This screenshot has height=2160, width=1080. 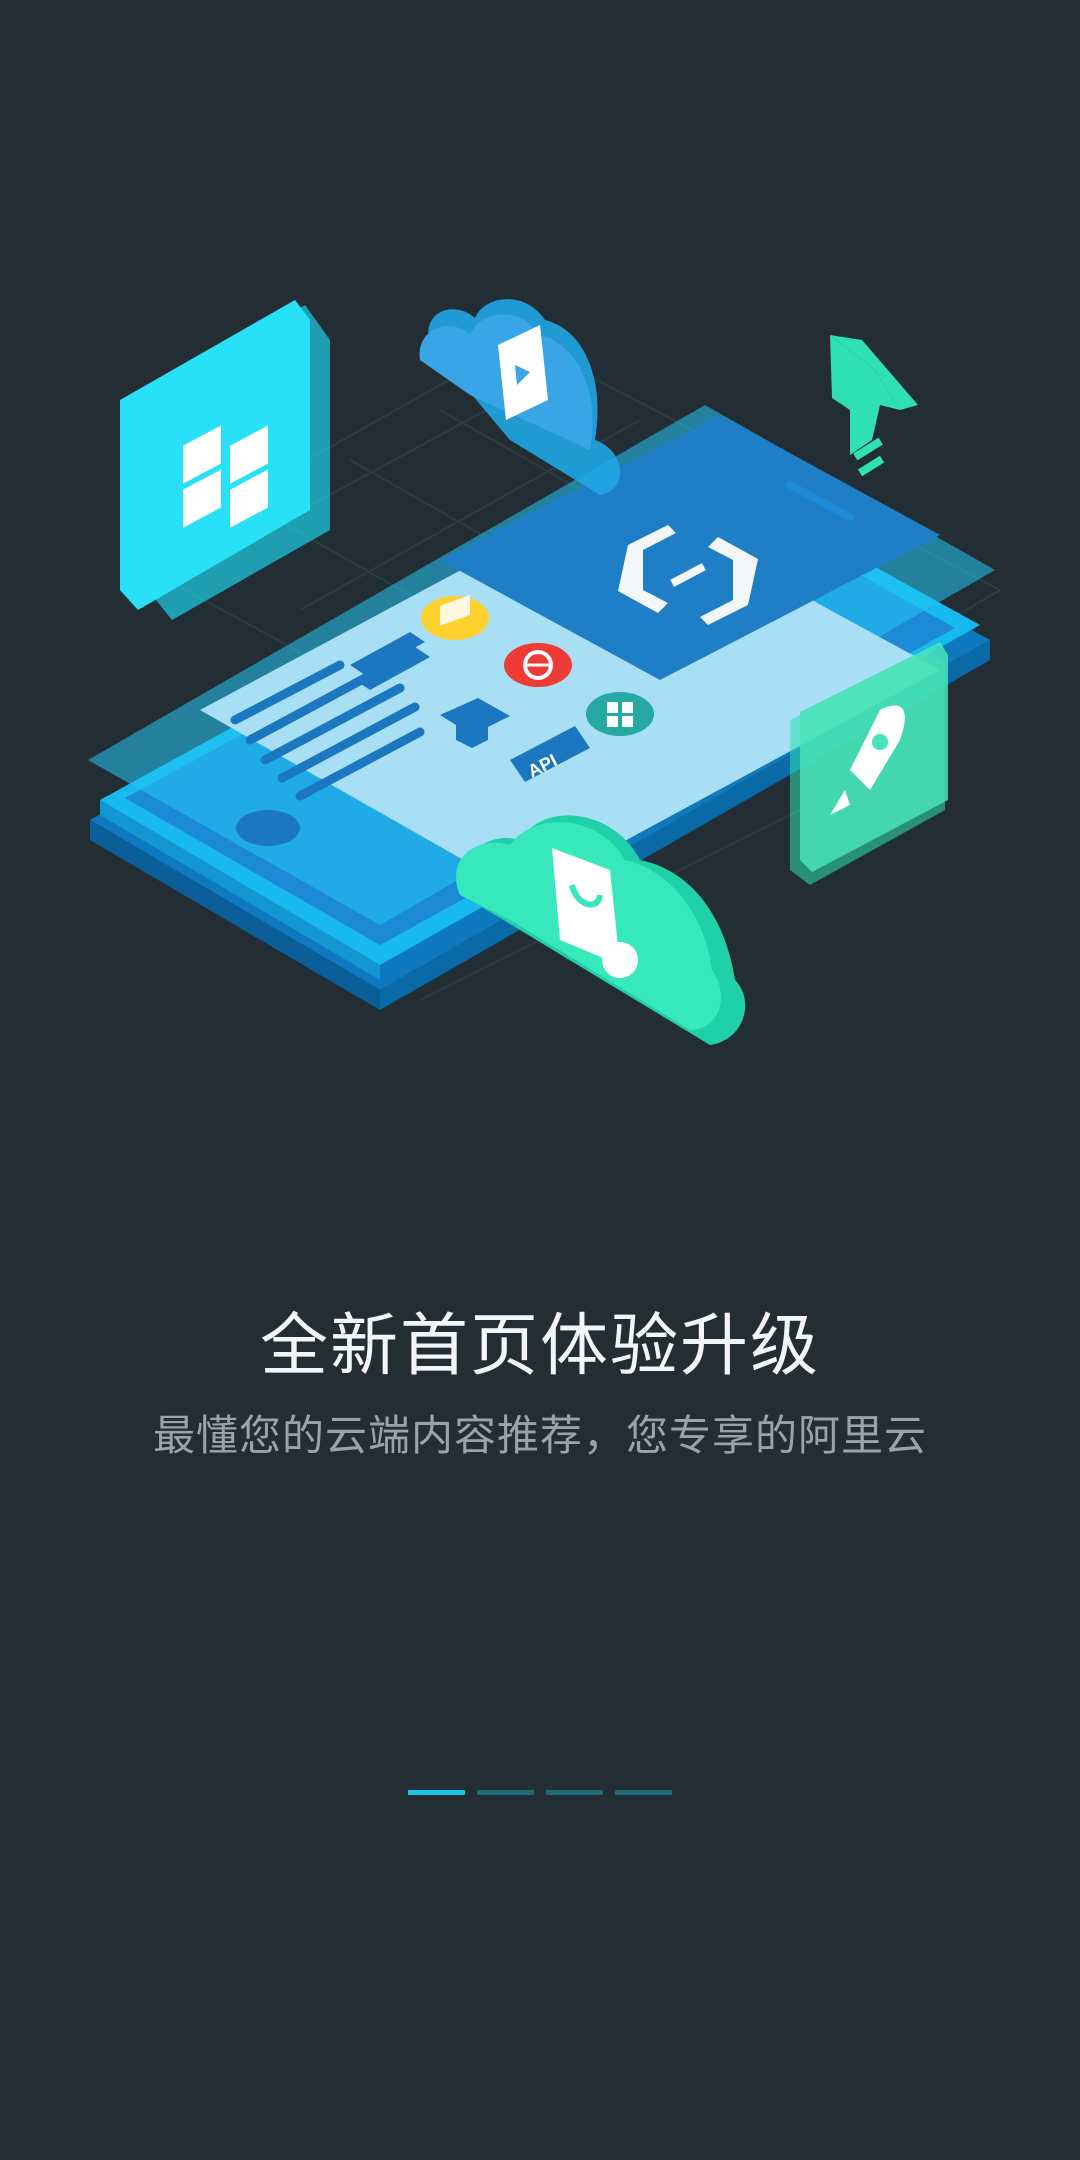 What do you see at coordinates (539, 1435) in the screenshot?
I see `onboarding-subtitle: 最懂您的云端内容推荐，您专享的阿里云` at bounding box center [539, 1435].